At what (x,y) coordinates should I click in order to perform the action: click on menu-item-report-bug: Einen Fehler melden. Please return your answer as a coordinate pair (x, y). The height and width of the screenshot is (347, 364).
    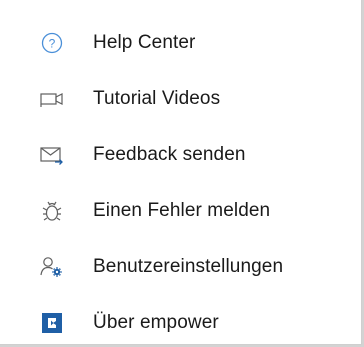
    Looking at the image, I should click on (180, 211).